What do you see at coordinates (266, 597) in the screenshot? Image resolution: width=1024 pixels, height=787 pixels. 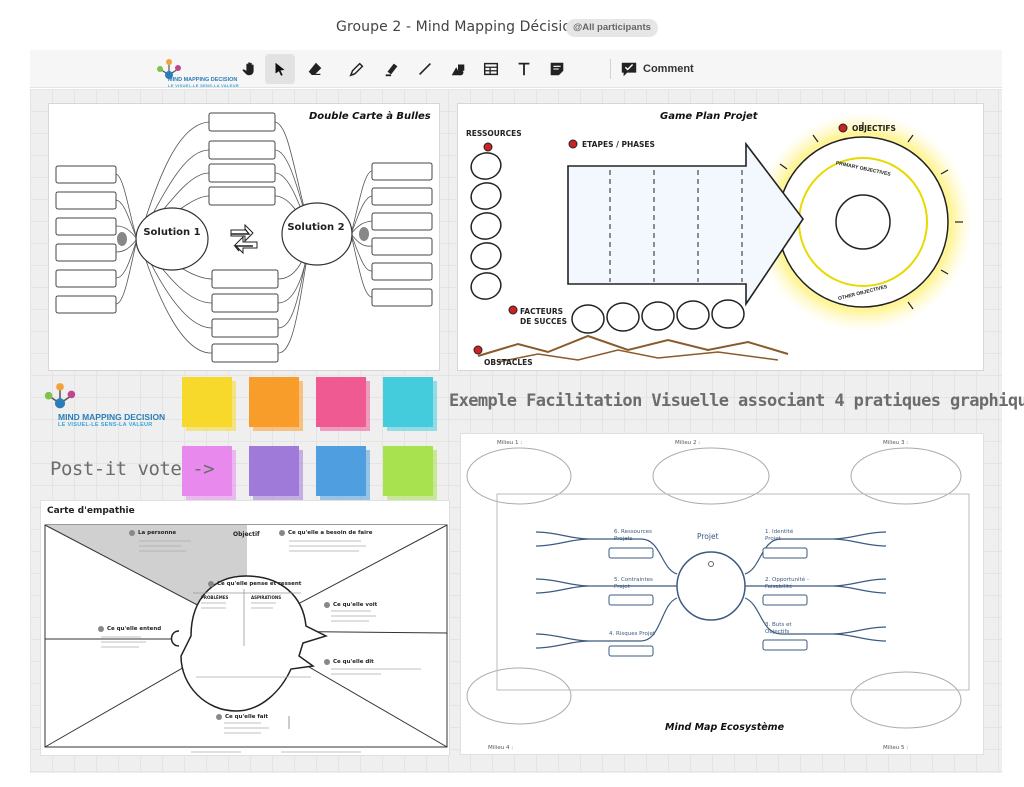 I see `aspirations-label: ASPIRATIONS` at bounding box center [266, 597].